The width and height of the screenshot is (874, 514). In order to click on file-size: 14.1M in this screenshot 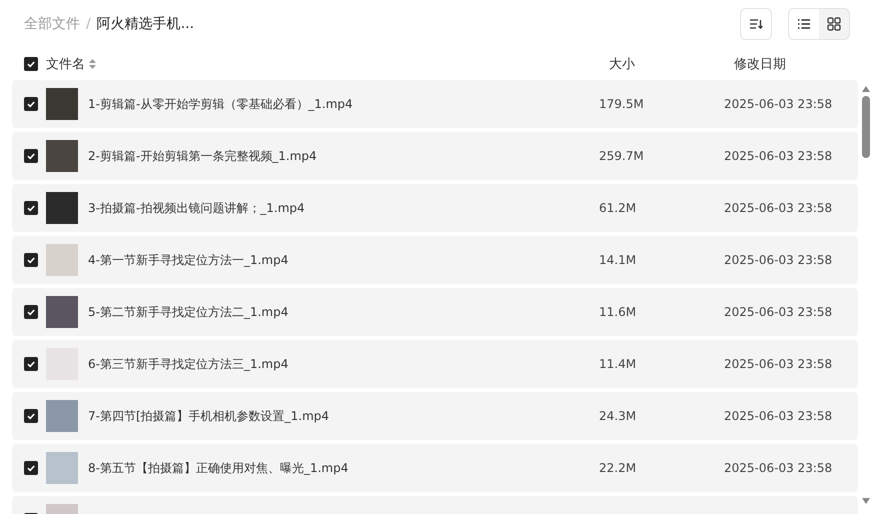, I will do `click(618, 260)`.